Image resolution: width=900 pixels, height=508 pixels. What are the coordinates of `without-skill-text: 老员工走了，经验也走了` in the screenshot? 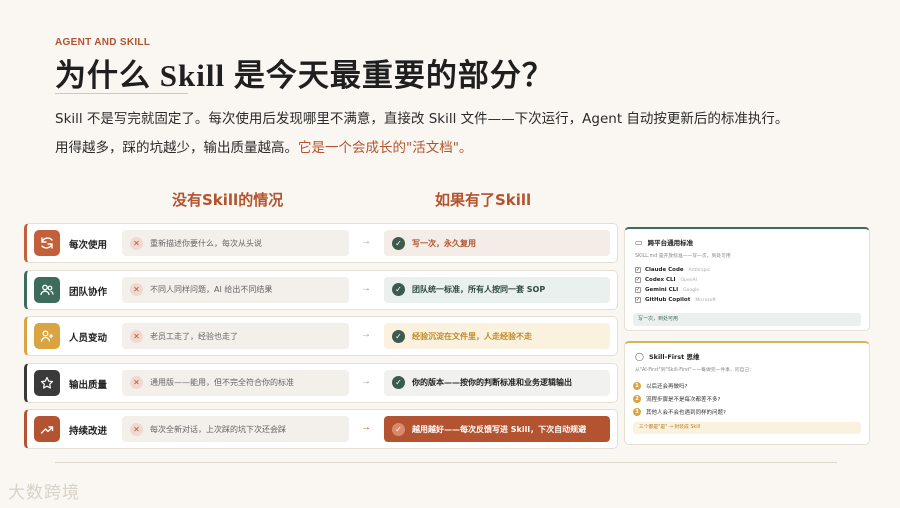 It's located at (194, 336).